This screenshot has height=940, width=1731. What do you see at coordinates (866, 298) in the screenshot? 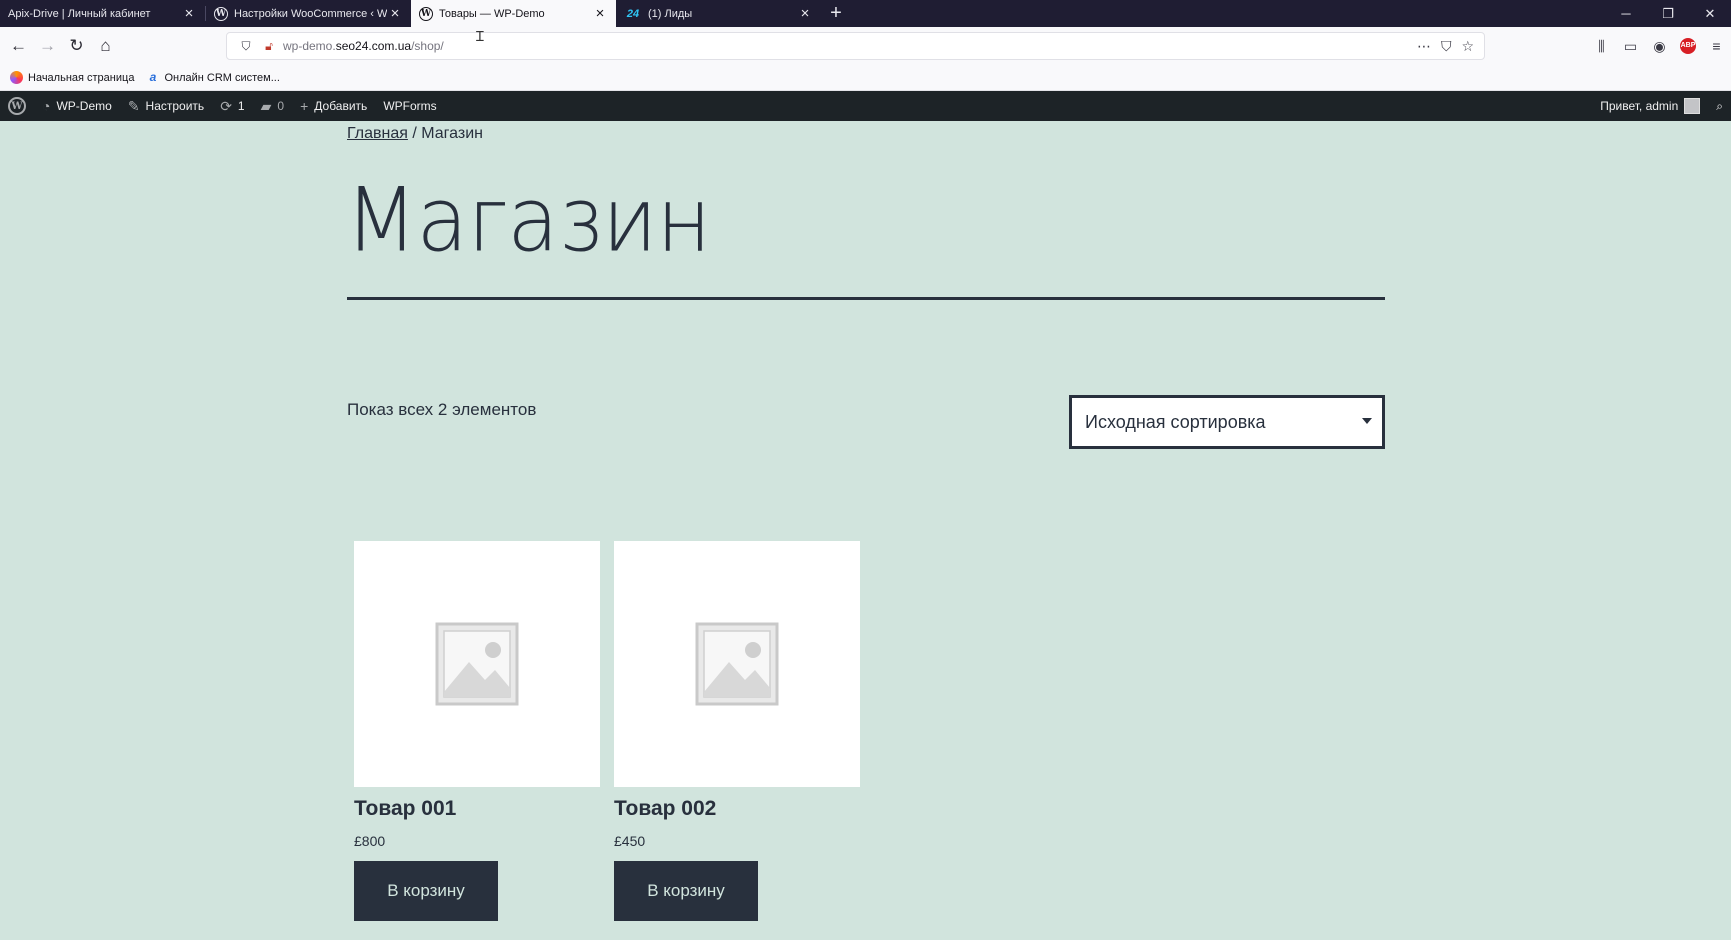
I see `title-divider` at bounding box center [866, 298].